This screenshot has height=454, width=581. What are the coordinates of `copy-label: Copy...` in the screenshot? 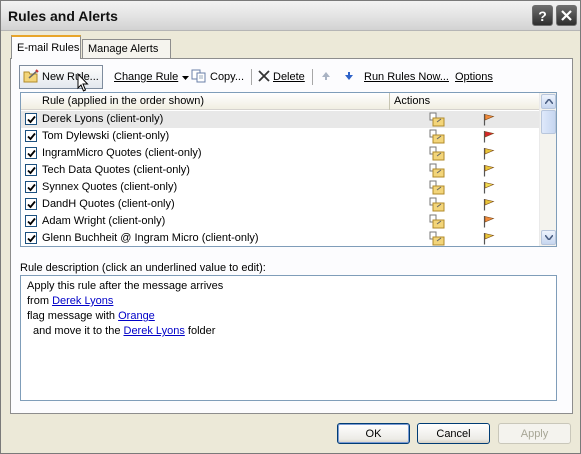 It's located at (227, 77).